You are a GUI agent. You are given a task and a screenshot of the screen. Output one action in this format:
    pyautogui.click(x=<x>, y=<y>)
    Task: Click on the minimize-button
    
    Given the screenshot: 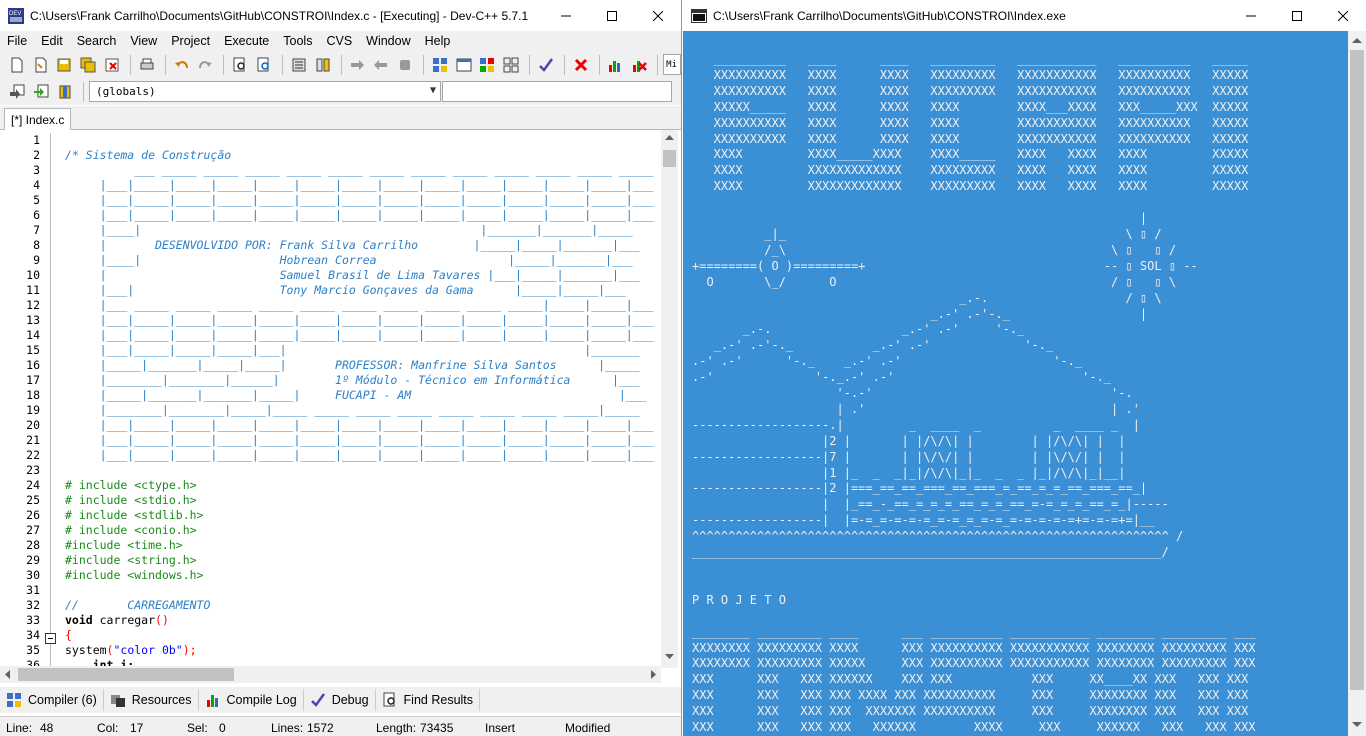 What is the action you would take?
    pyautogui.click(x=566, y=15)
    